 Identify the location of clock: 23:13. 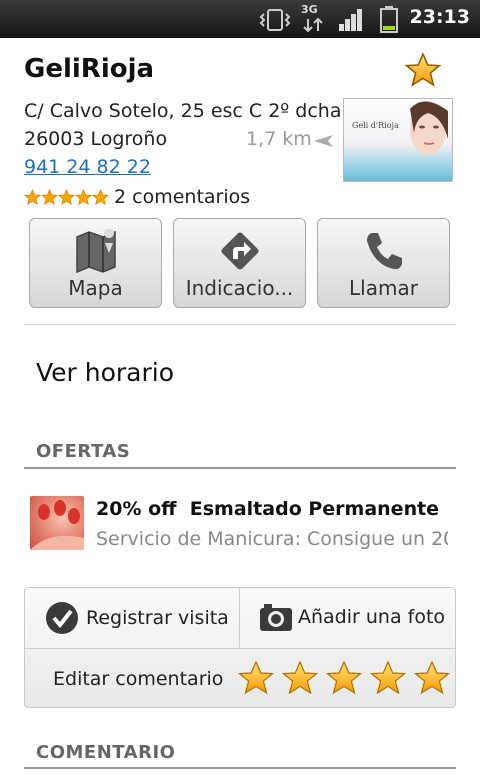
(439, 17).